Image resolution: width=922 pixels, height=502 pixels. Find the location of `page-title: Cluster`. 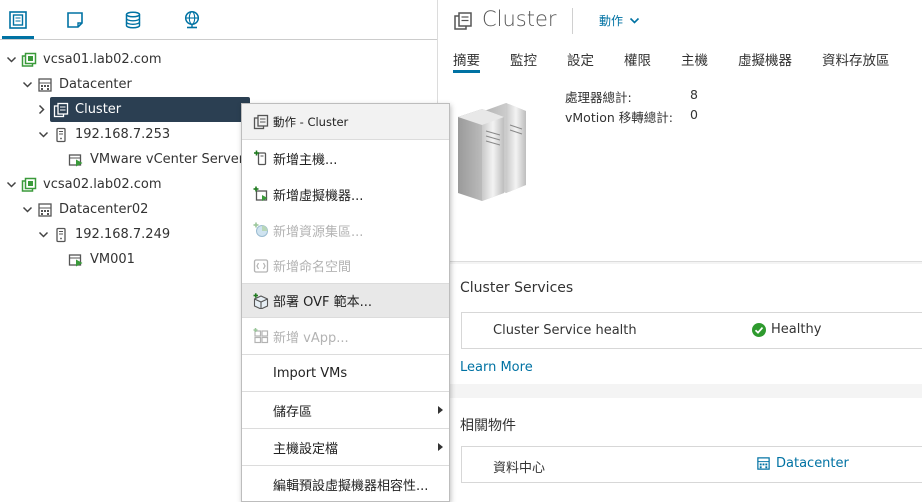

page-title: Cluster is located at coordinates (519, 19).